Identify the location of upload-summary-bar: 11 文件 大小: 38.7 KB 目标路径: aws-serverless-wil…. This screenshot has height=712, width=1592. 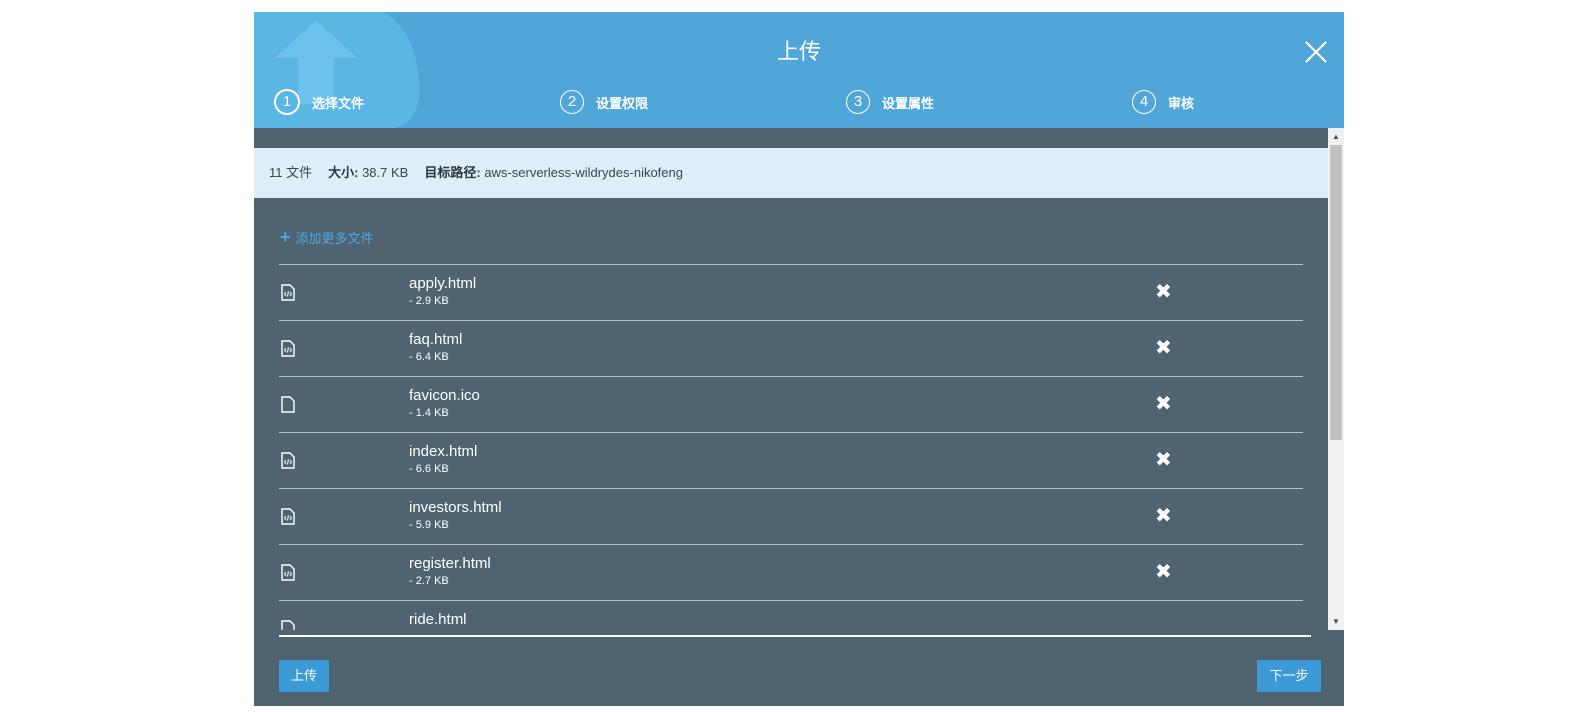
(791, 173).